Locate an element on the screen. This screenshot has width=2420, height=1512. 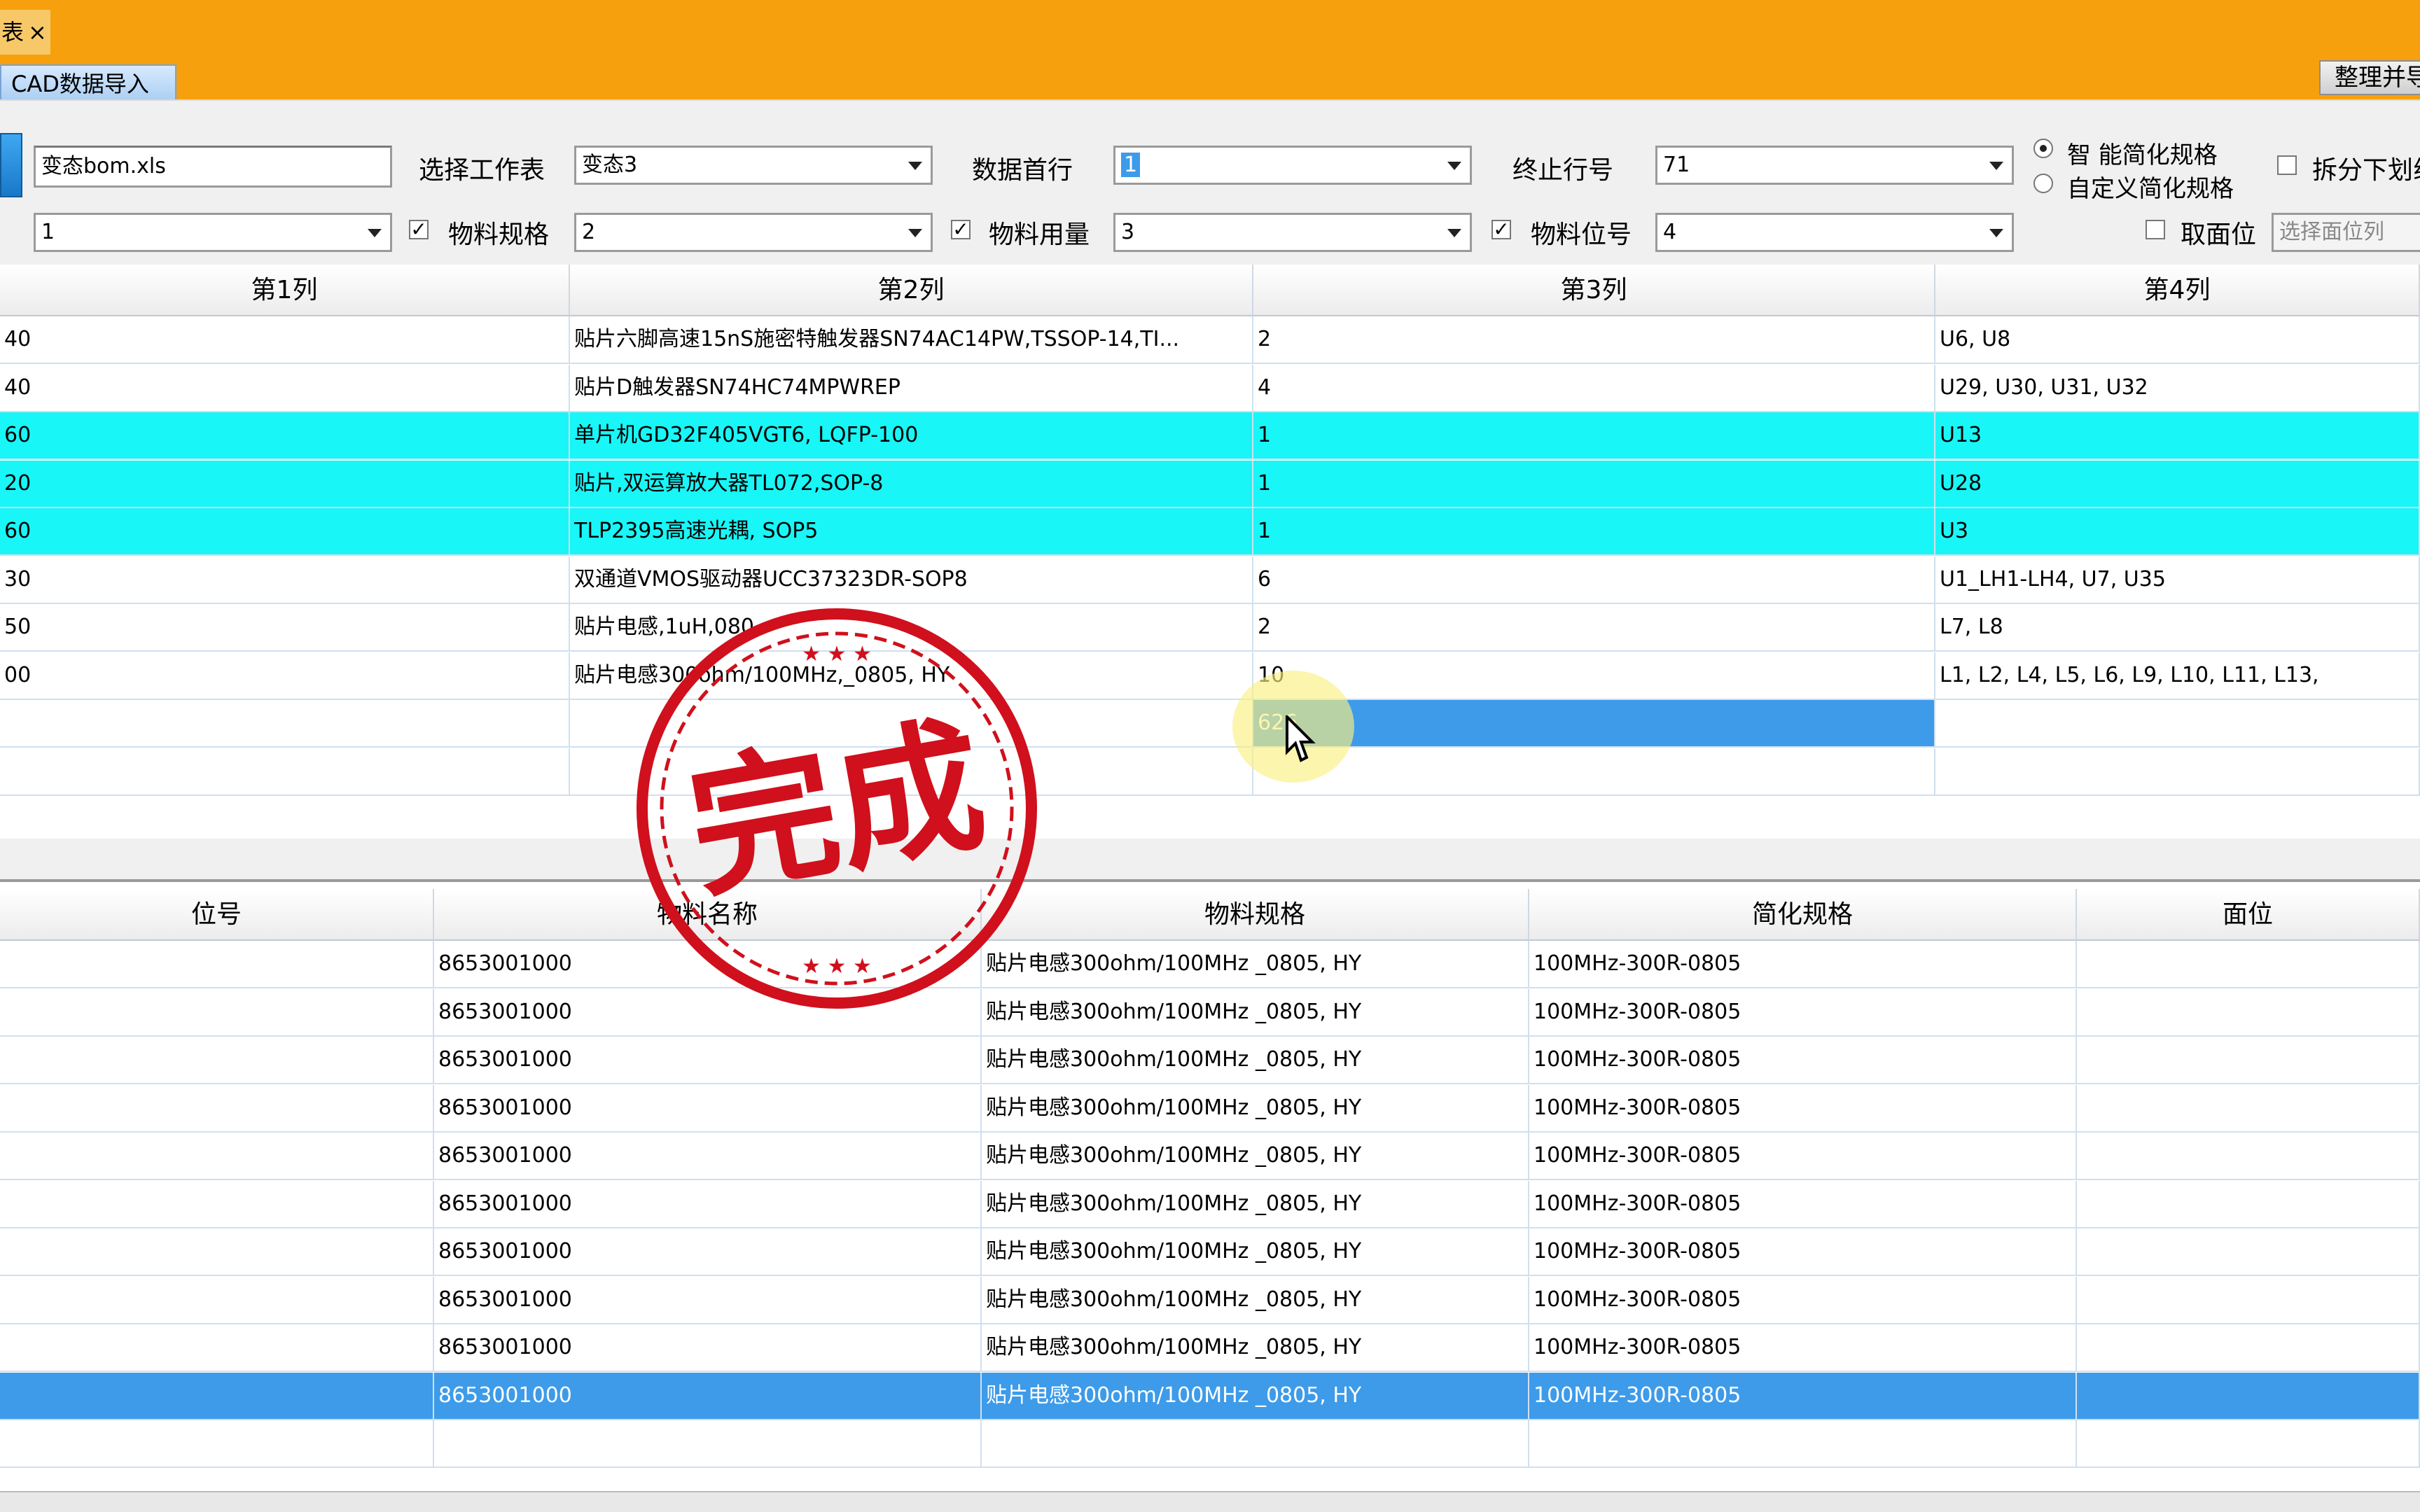
preview-cell: 50 is located at coordinates (285, 628).